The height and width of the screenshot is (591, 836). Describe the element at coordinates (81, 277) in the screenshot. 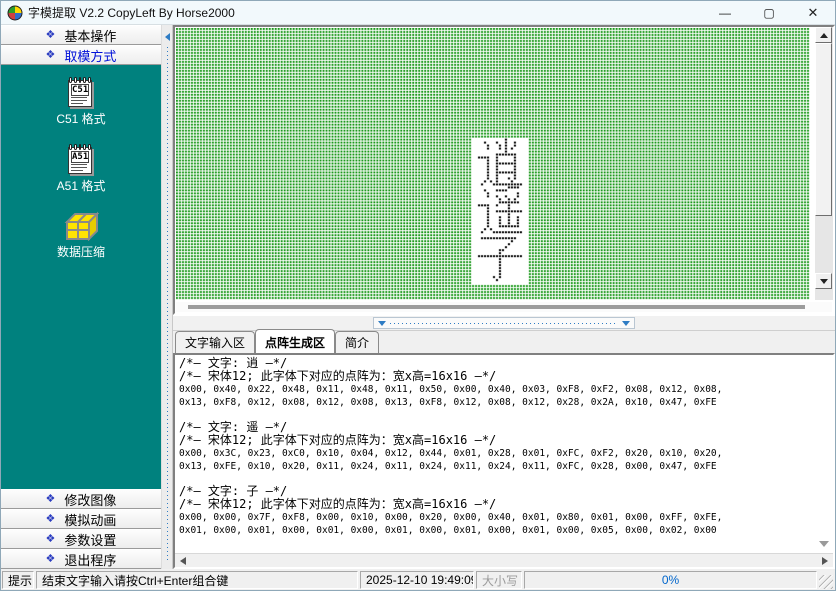

I see `tool-panel: C51 C51 格式 A51 A51 格式 数据压缩` at that location.